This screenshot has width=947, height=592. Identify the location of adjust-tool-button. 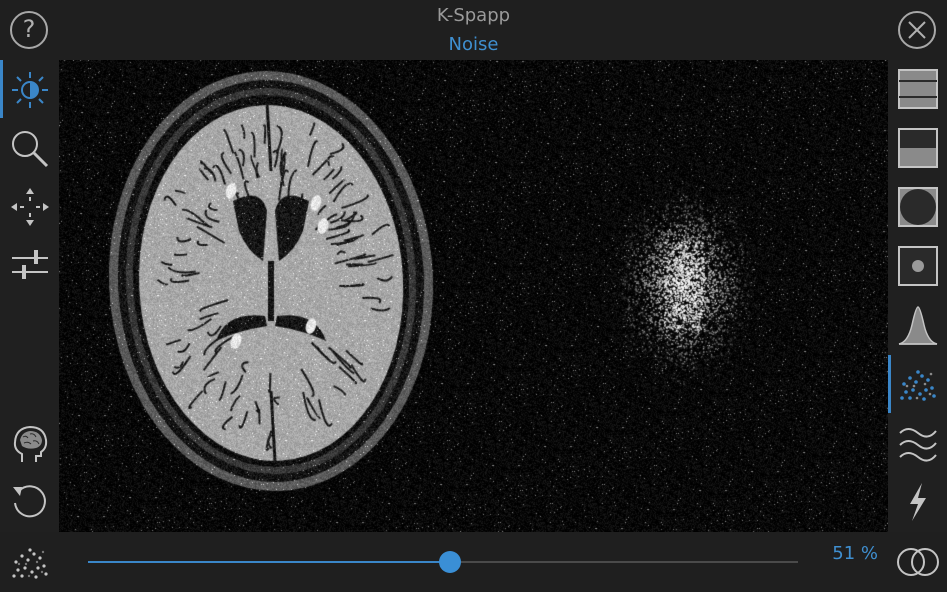
(29, 265).